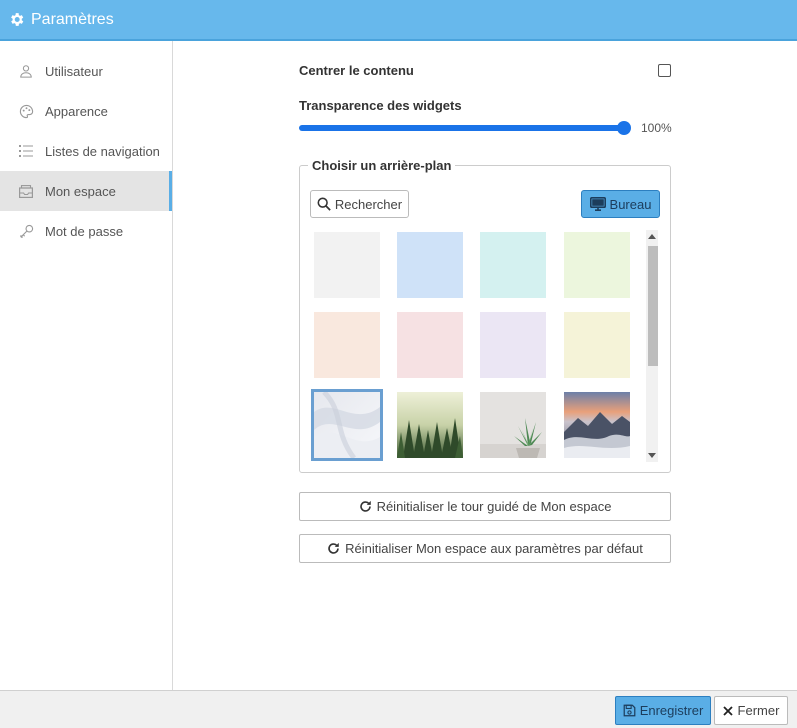  What do you see at coordinates (398, 20) in the screenshot?
I see `window-titlebar: Paramètres` at bounding box center [398, 20].